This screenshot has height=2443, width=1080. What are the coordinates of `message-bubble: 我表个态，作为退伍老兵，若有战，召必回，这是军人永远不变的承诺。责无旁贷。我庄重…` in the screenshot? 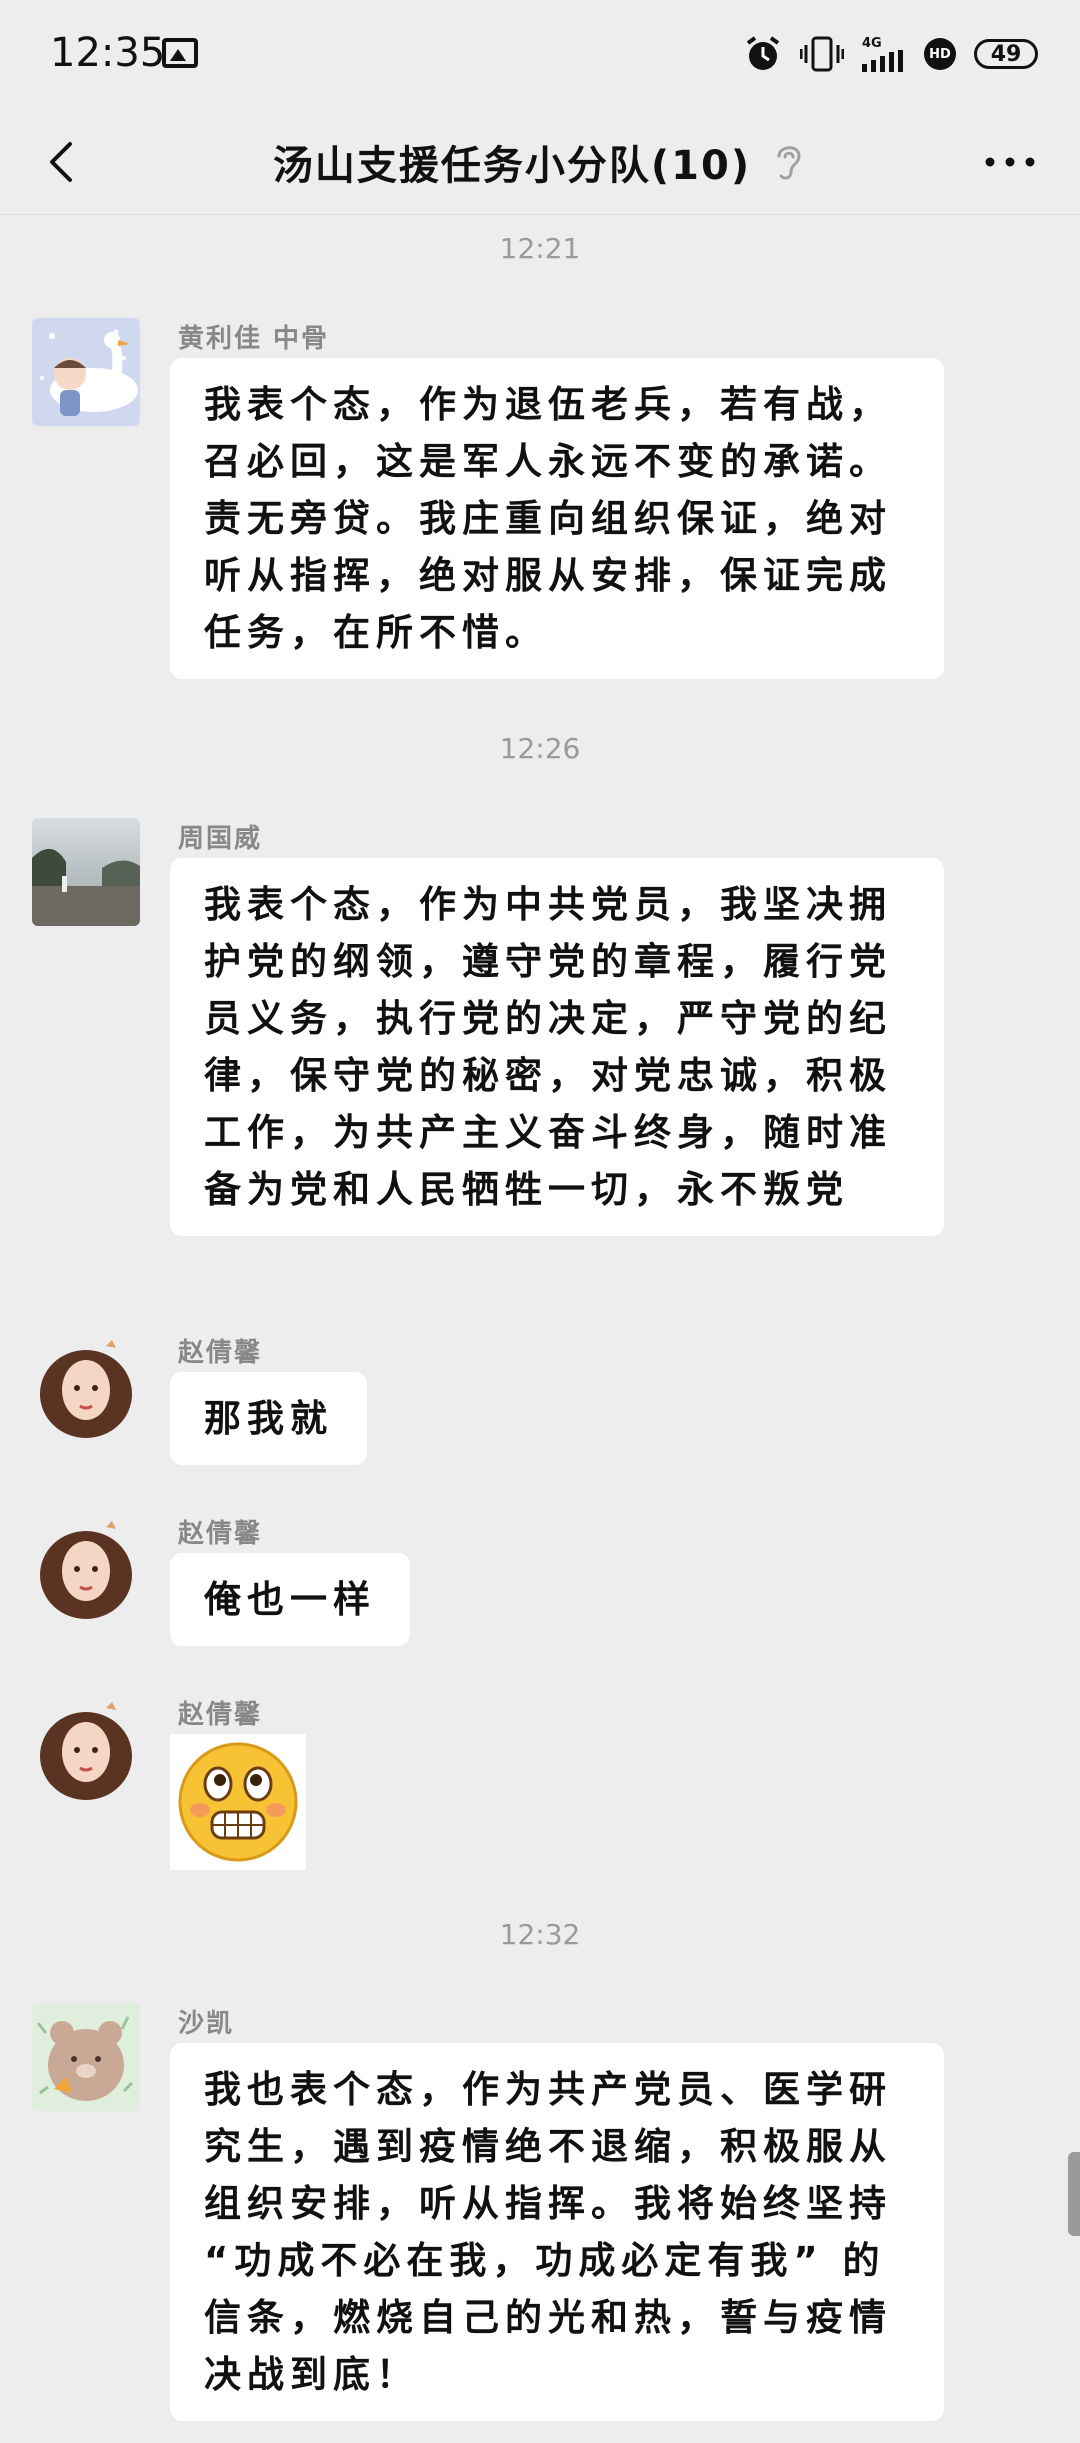 It's located at (557, 518).